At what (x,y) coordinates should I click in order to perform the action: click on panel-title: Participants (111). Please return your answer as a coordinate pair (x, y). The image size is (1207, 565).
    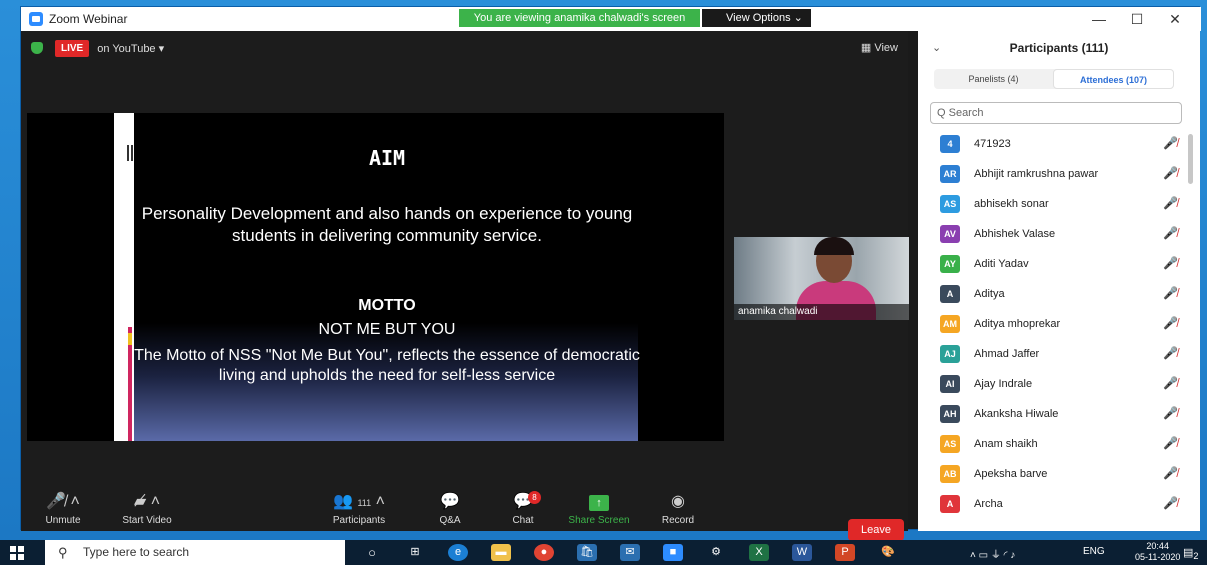
    Looking at the image, I should click on (1059, 48).